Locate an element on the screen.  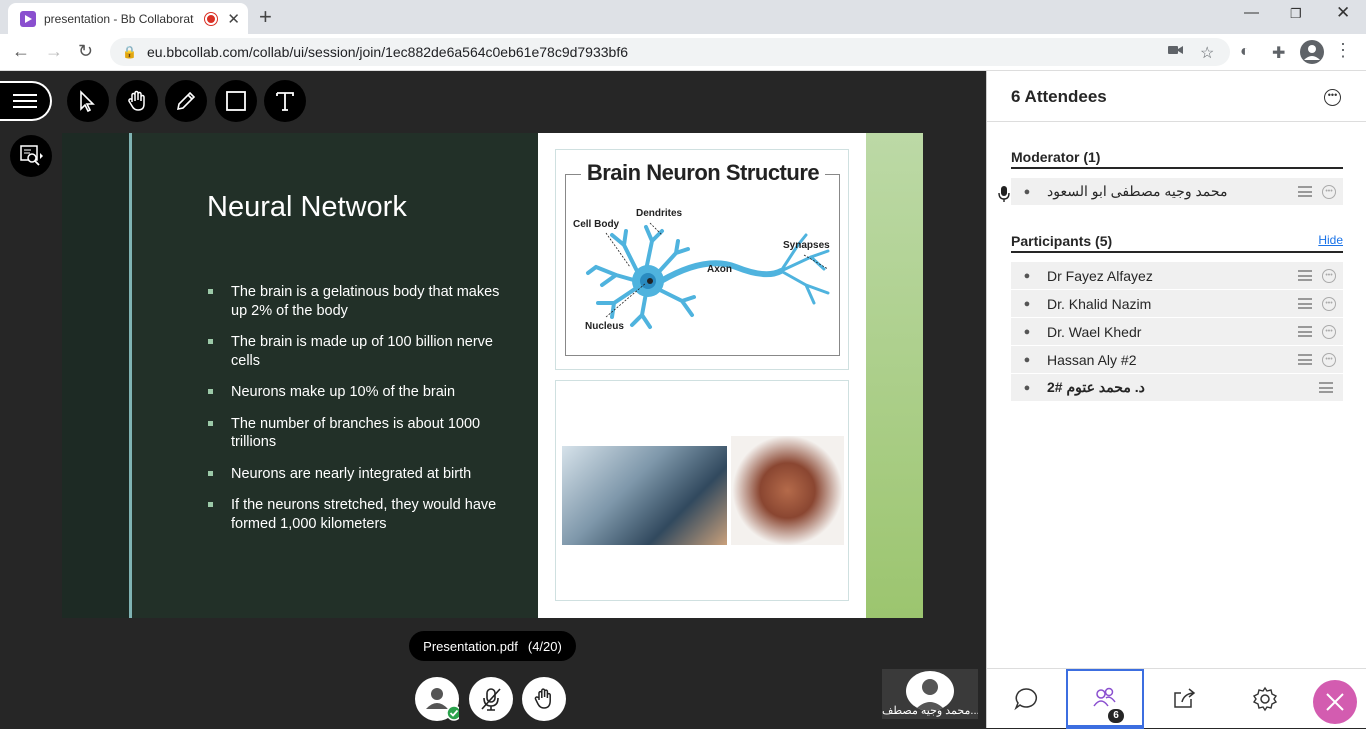
profile-avatar-icon is located at coordinates (1312, 54).